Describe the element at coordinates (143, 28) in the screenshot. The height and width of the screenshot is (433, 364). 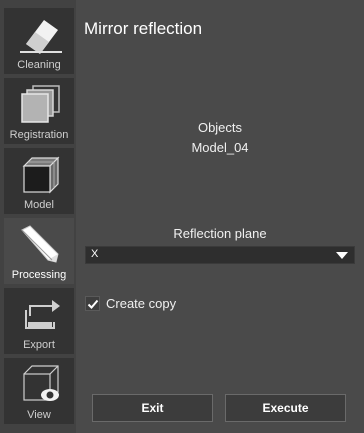
I see `page-title: Mirror reflection` at that location.